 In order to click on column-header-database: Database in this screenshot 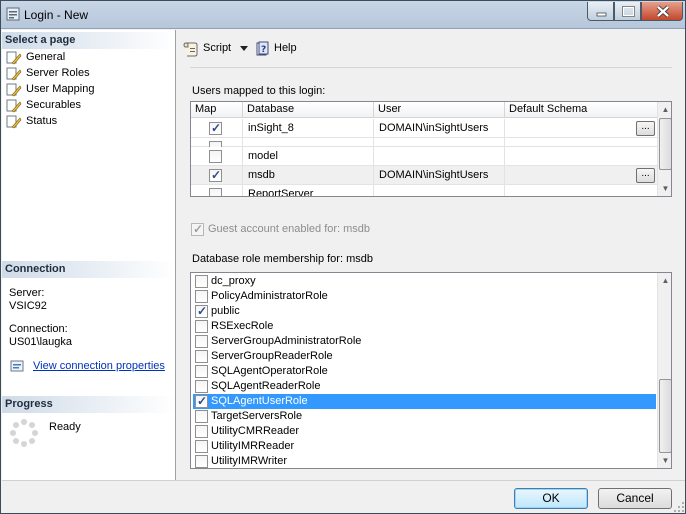, I will do `click(308, 110)`.